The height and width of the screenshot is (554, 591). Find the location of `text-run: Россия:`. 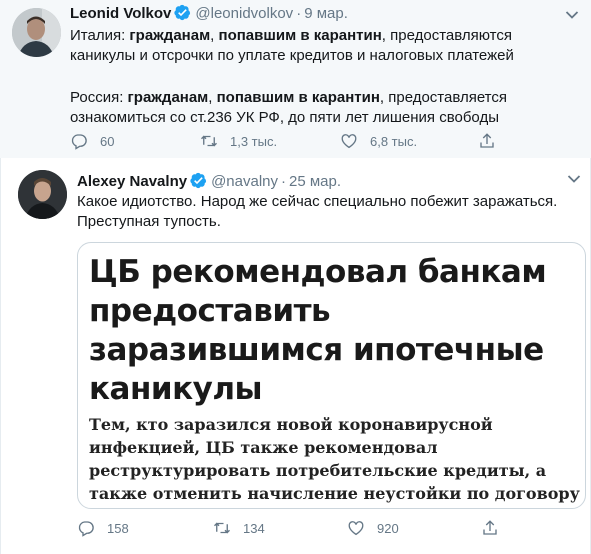

text-run: Россия: is located at coordinates (99, 97).